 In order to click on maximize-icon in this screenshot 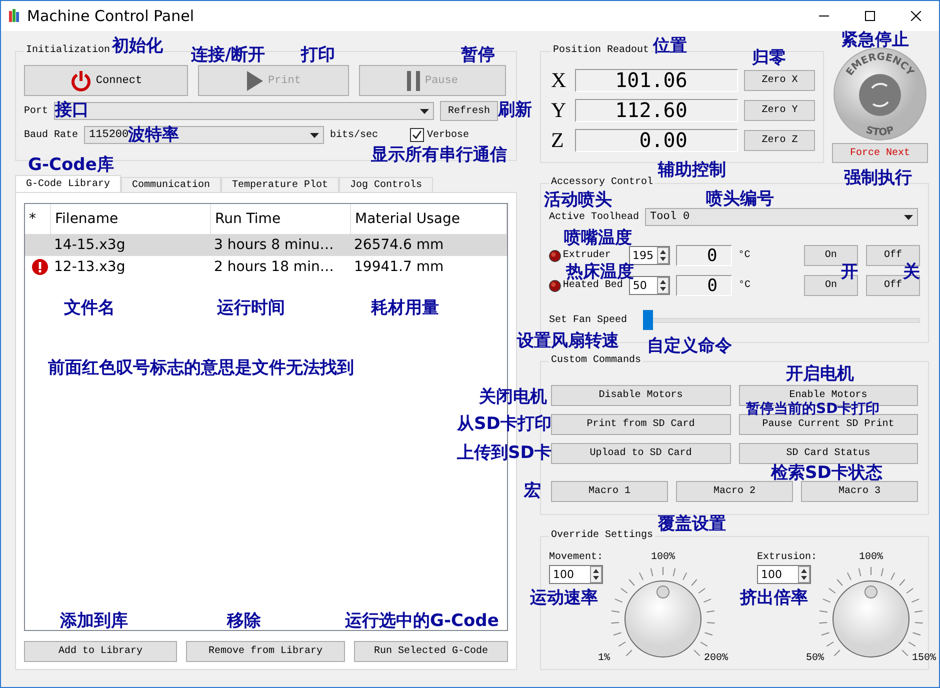, I will do `click(870, 16)`.